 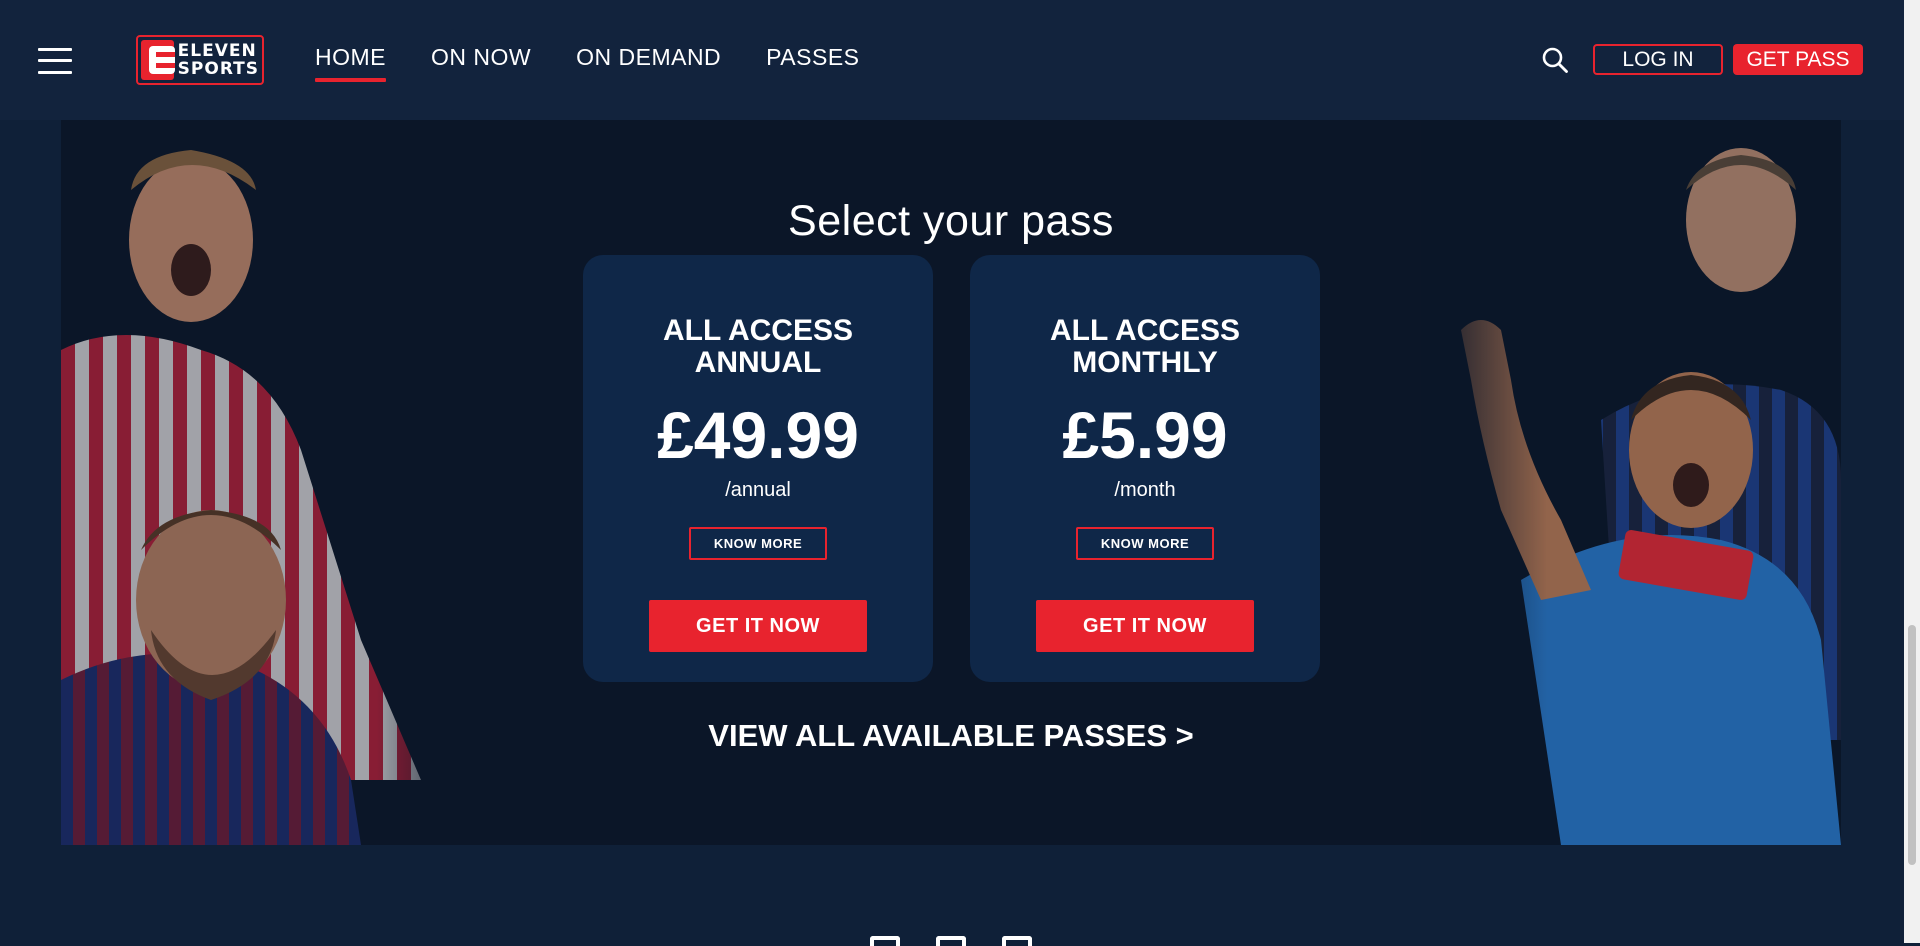 I want to click on facebook-icon, so click(x=885, y=941).